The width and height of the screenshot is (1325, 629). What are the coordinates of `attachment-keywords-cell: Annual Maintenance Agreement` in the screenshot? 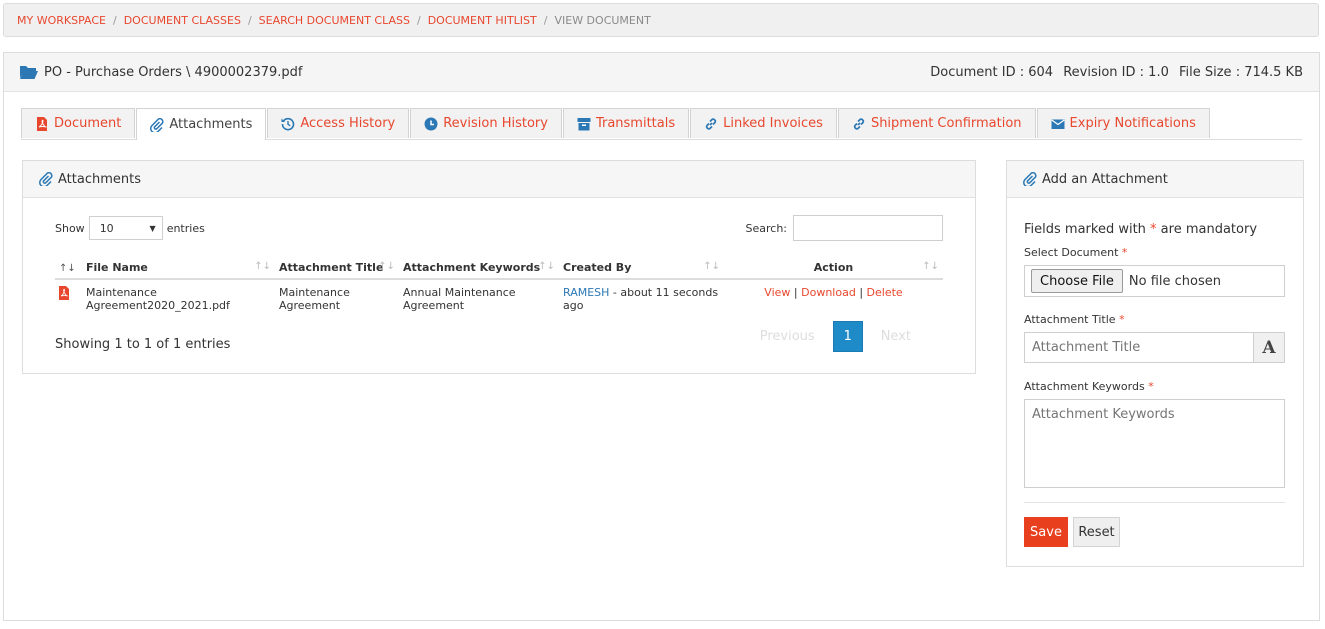 It's located at (479, 297).